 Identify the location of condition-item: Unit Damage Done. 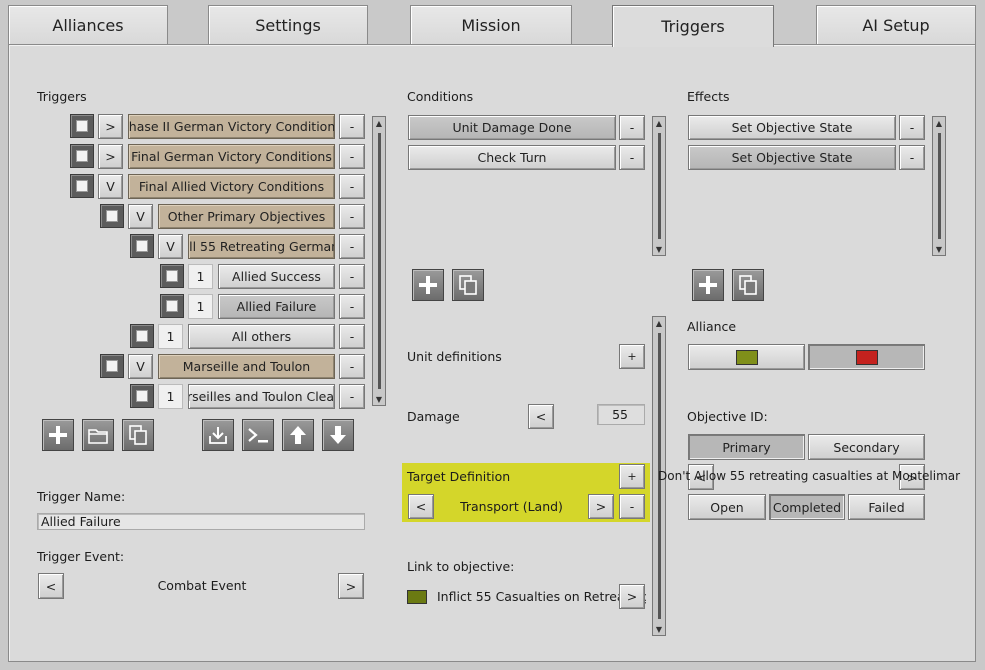
(512, 127).